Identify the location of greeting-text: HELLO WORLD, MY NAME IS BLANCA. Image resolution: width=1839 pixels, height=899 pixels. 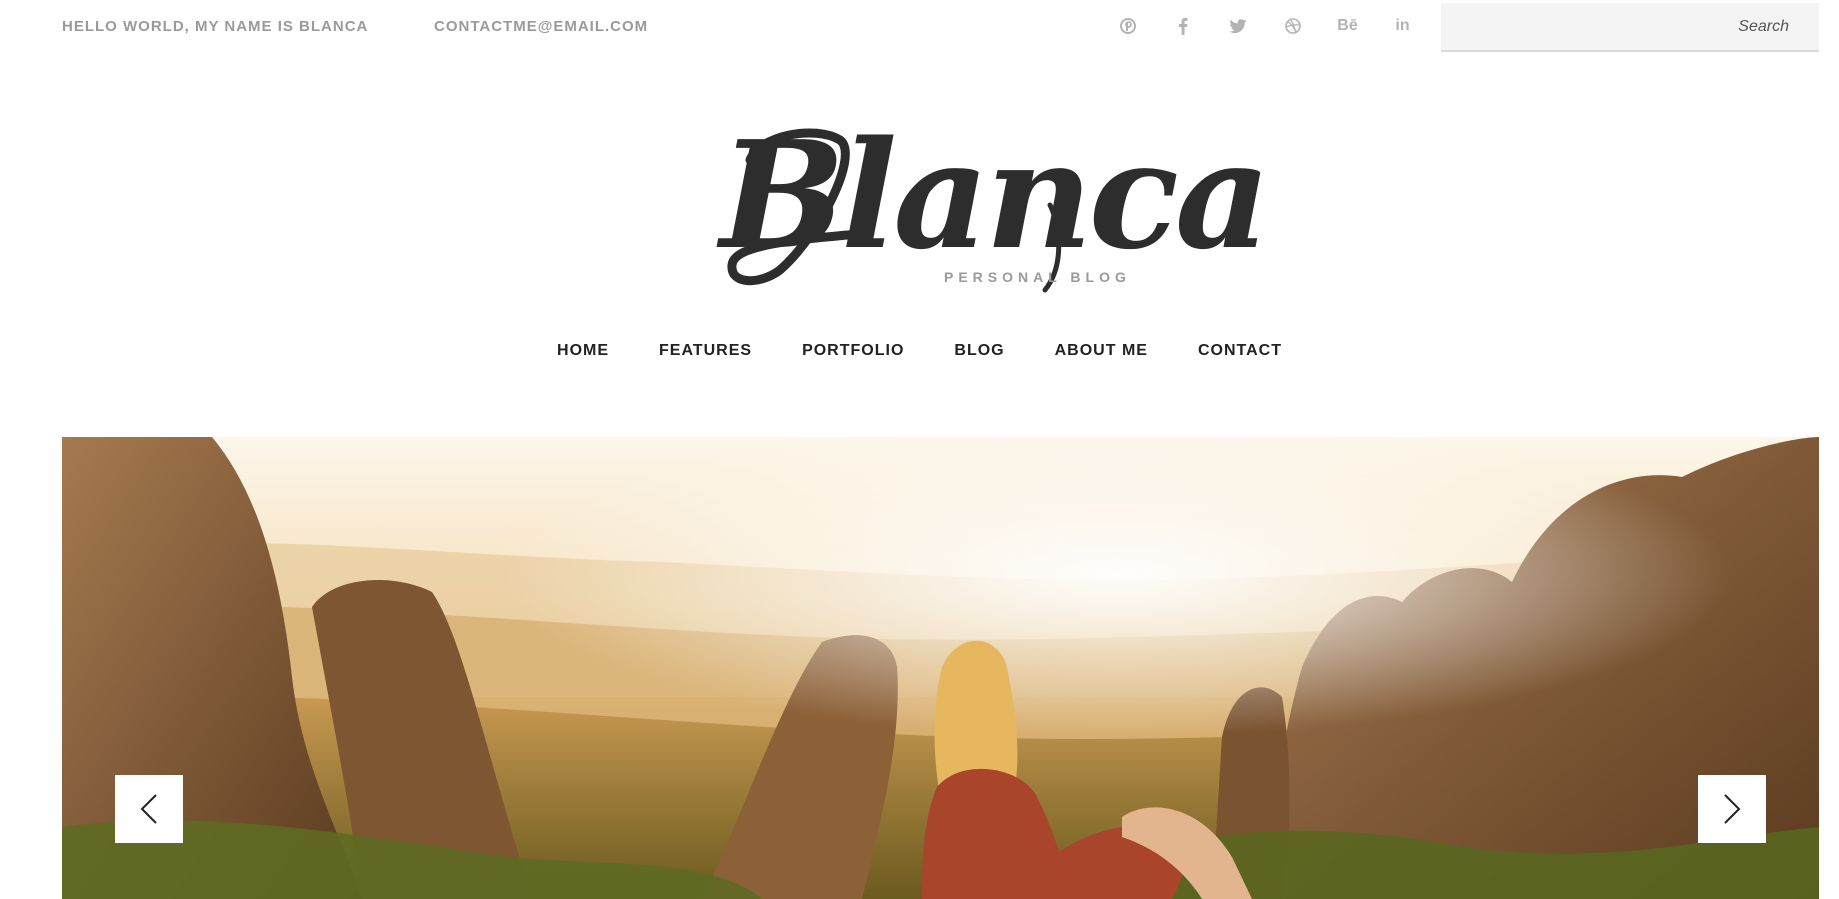
(215, 26).